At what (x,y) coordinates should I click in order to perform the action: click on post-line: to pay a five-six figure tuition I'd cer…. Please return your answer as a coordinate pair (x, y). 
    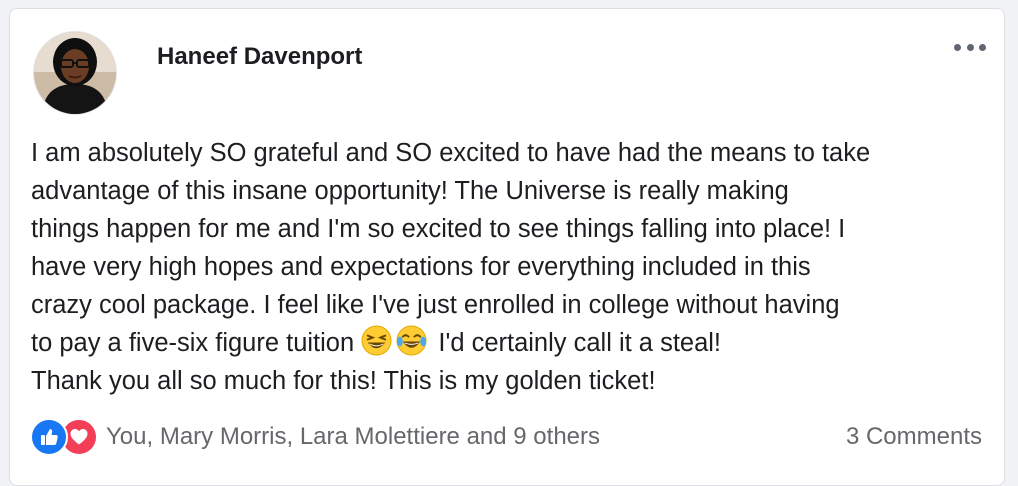
    Looking at the image, I should click on (511, 343).